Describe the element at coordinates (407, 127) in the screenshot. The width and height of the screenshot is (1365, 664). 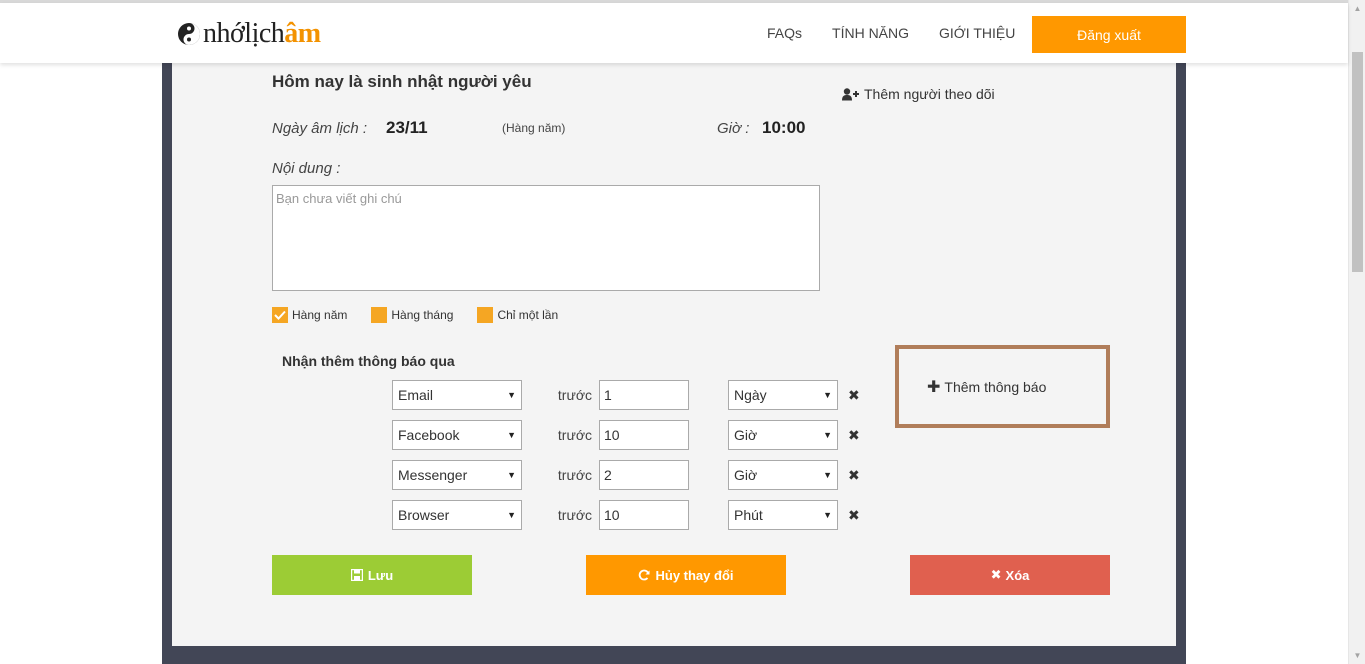
I see `lunar-date-value: 23/11` at that location.